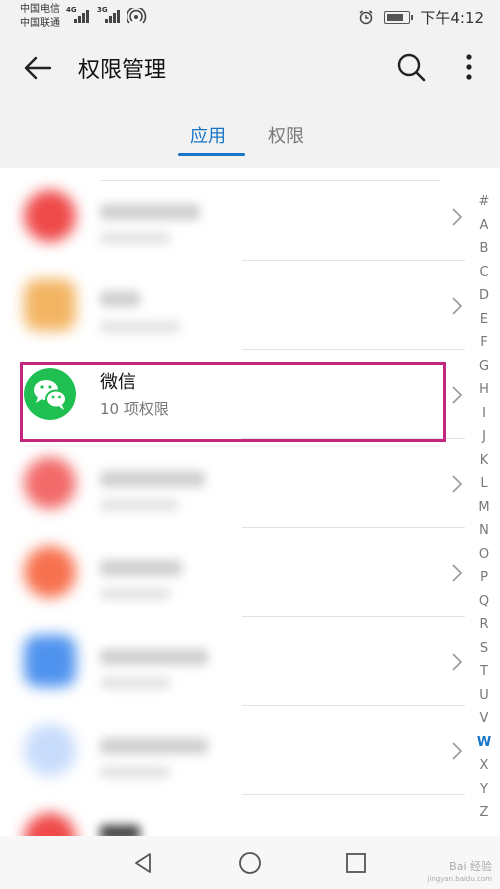 The width and height of the screenshot is (500, 889). I want to click on back-arrow-icon, so click(38, 68).